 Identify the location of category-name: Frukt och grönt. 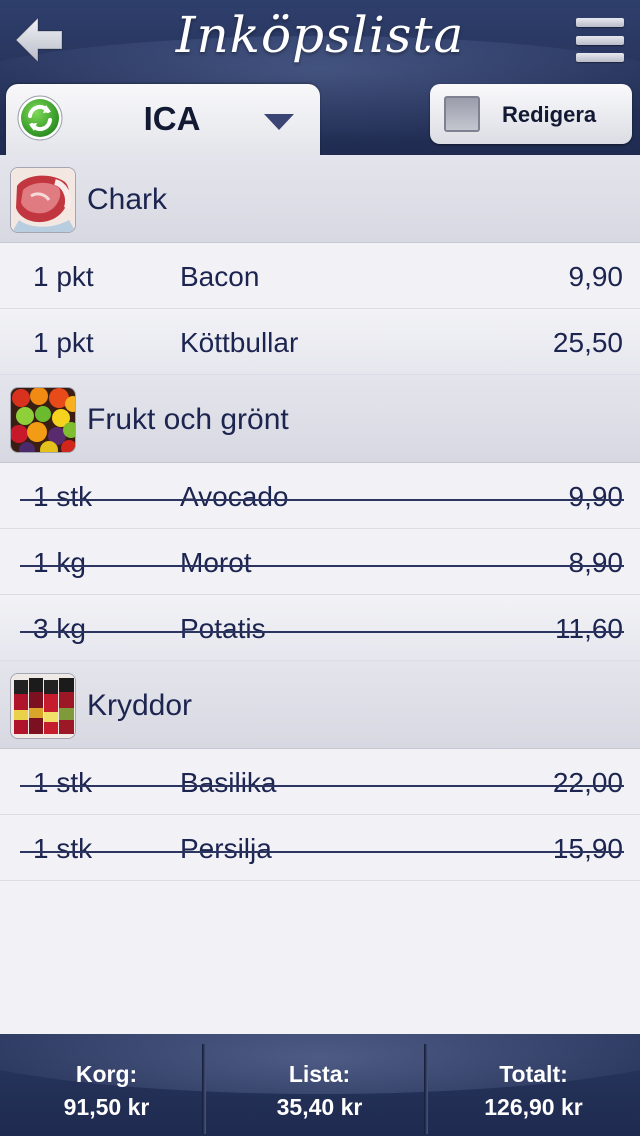
(188, 419).